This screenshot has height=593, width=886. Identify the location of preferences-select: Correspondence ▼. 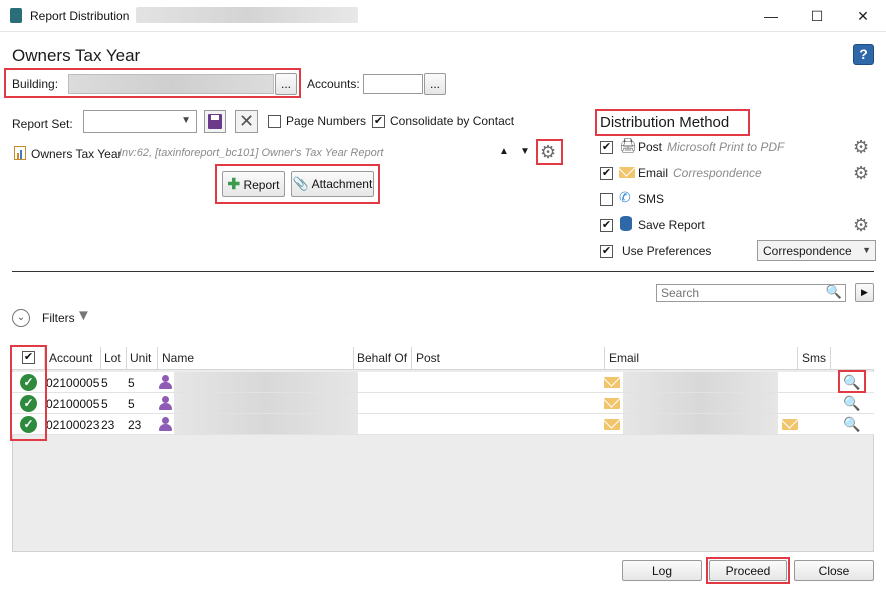
(816, 250).